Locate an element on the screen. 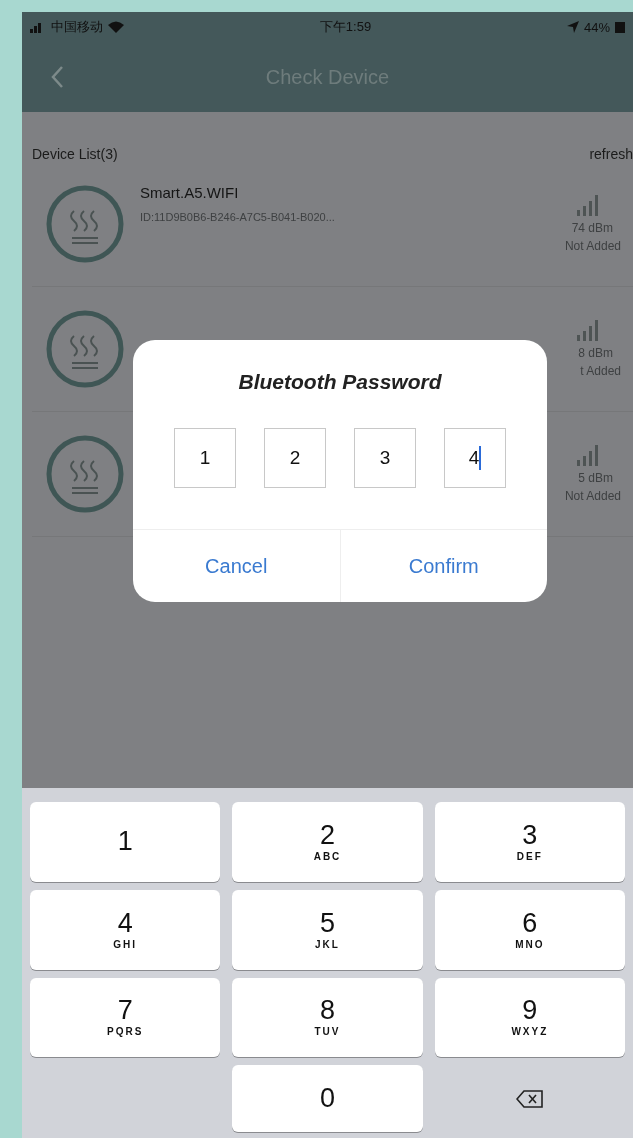 This screenshot has height=1138, width=633. signal-reading: 74 dBm is located at coordinates (592, 228).